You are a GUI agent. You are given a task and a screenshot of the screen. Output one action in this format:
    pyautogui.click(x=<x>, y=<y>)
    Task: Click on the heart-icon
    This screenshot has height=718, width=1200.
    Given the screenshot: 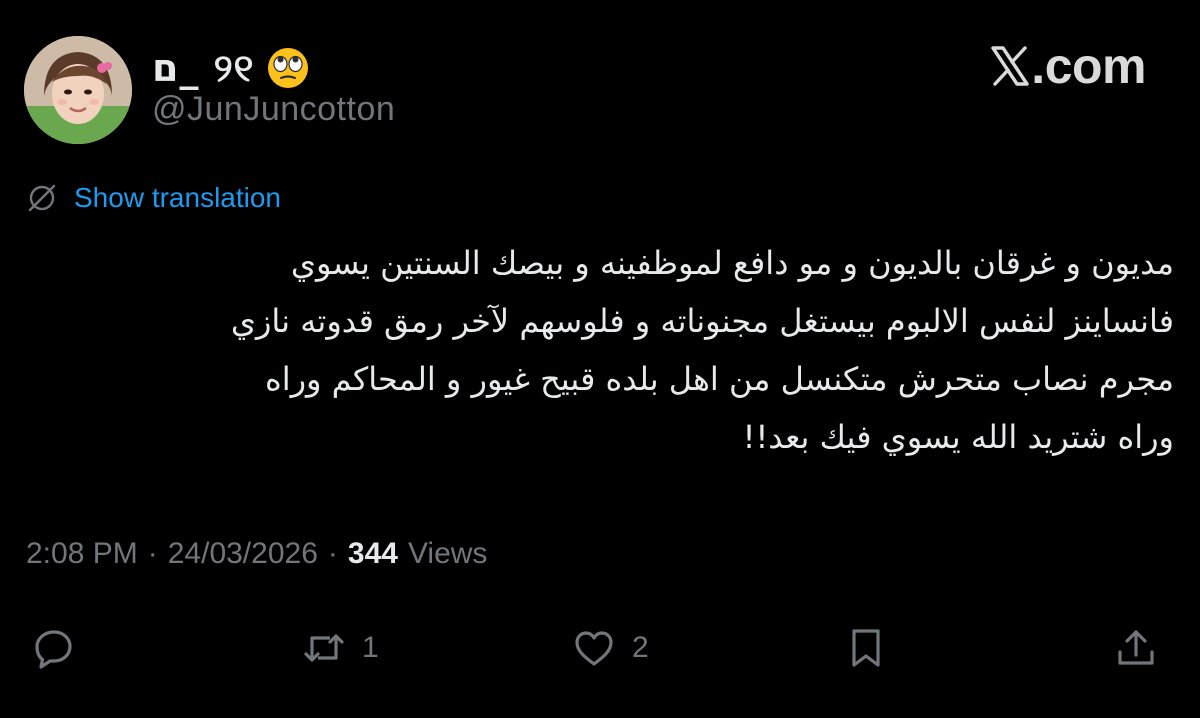 What is the action you would take?
    pyautogui.click(x=594, y=648)
    